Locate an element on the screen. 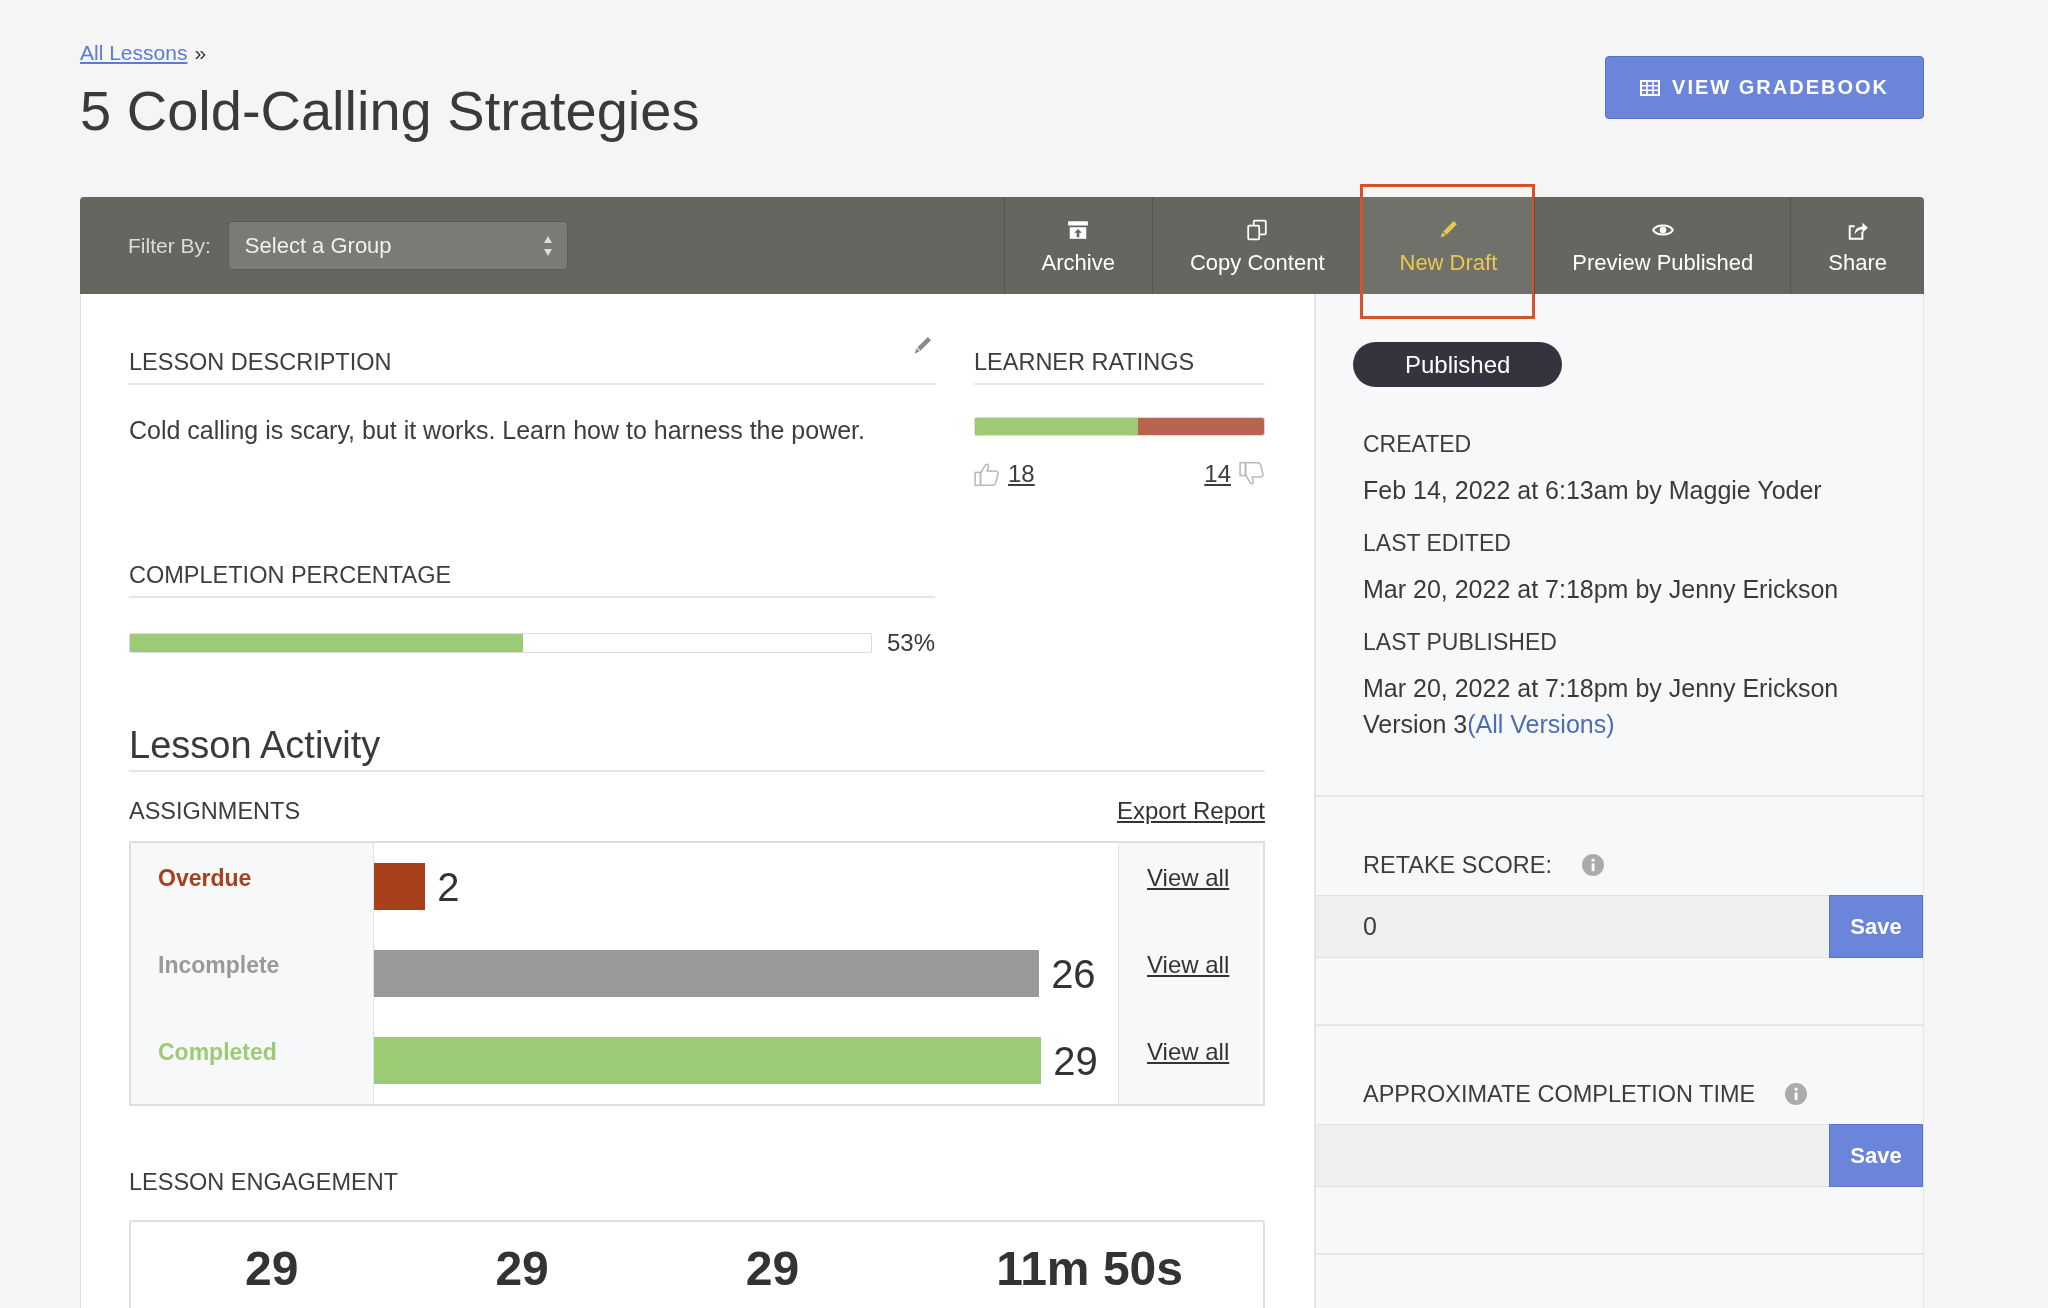 The height and width of the screenshot is (1308, 2048). input-field is located at coordinates (1572, 1155).